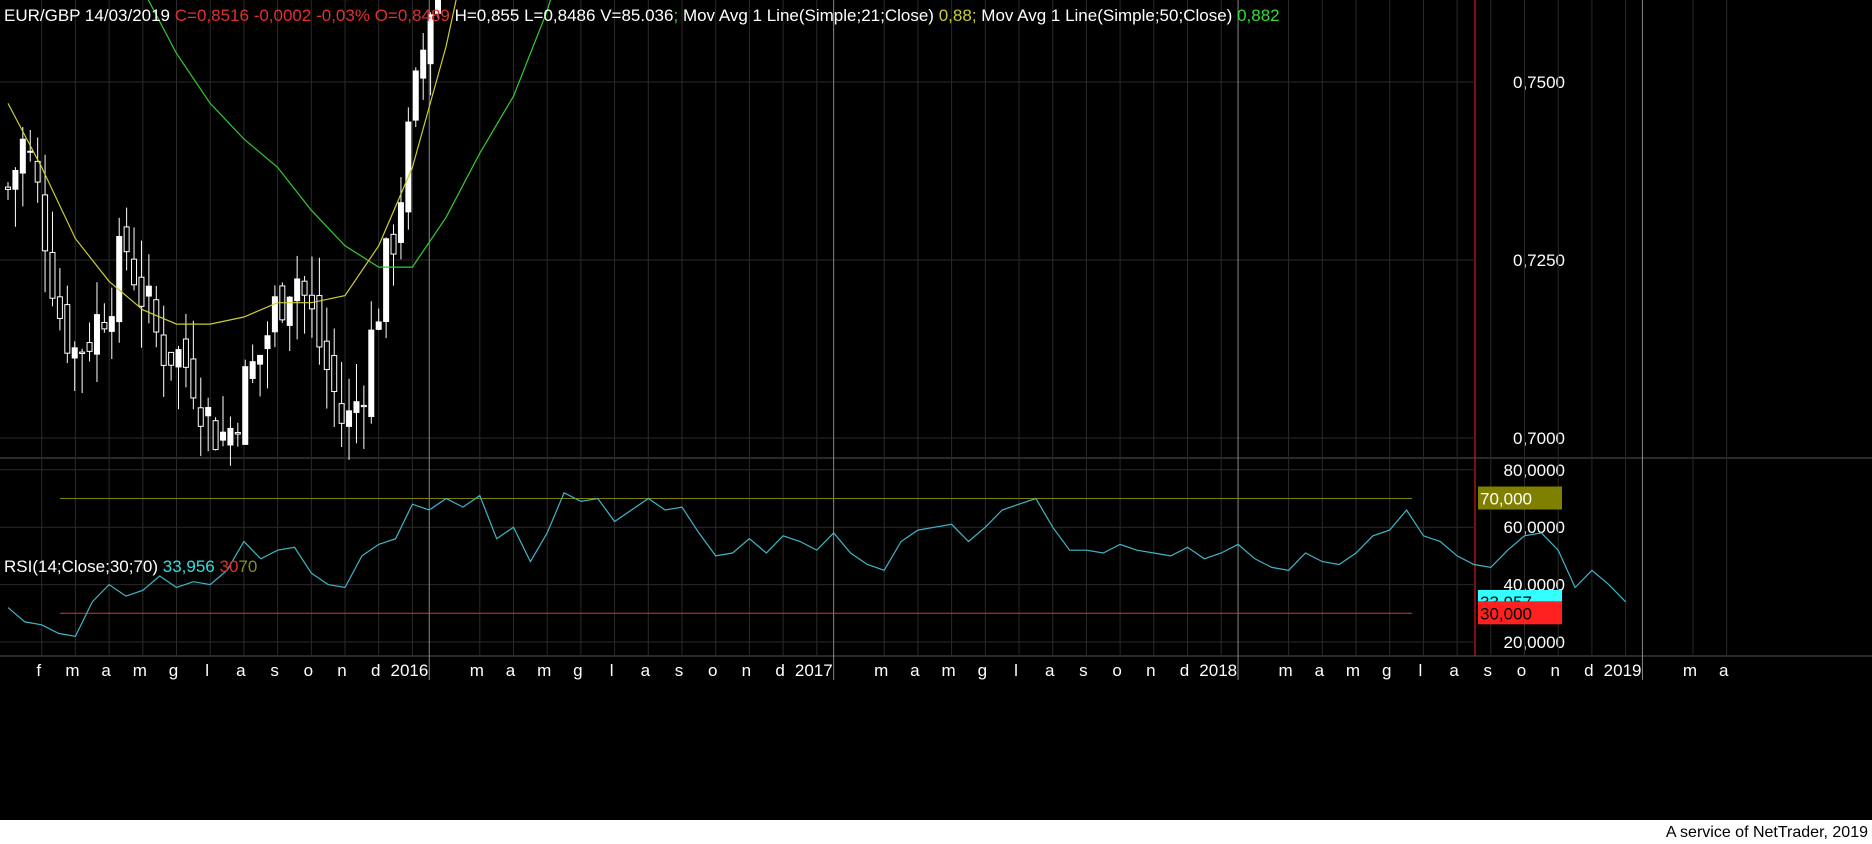 The height and width of the screenshot is (844, 1872). I want to click on rsi-tick-label: 20,0000, so click(1534, 642).